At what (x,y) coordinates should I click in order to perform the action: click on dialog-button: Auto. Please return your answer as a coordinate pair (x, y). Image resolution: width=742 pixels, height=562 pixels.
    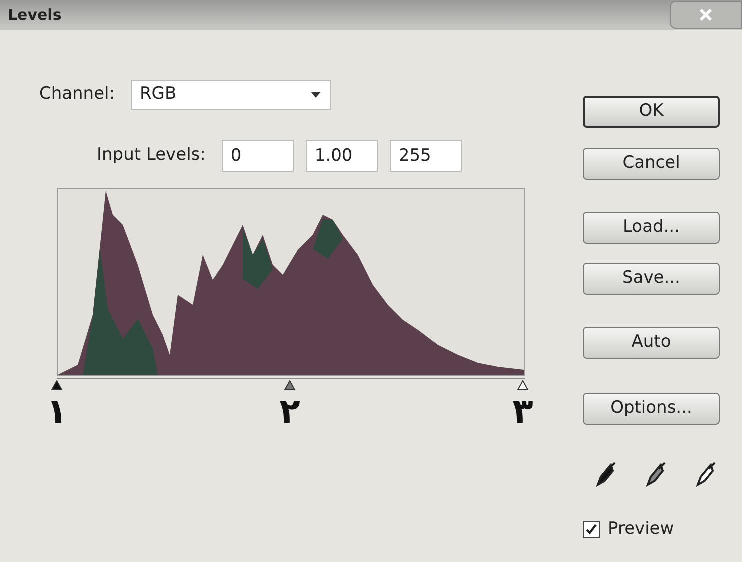
    Looking at the image, I should click on (651, 343).